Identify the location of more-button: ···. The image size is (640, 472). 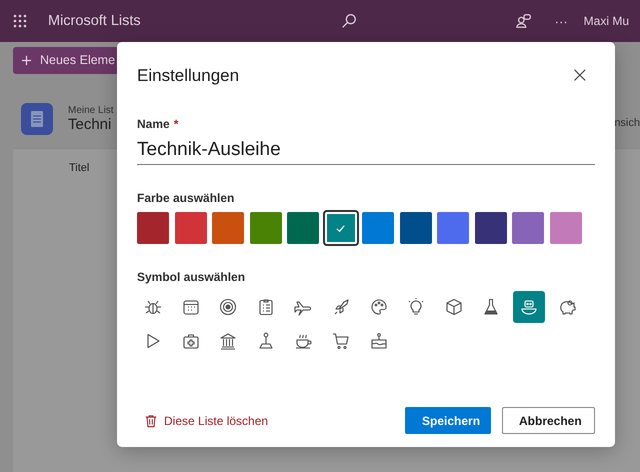
(561, 21).